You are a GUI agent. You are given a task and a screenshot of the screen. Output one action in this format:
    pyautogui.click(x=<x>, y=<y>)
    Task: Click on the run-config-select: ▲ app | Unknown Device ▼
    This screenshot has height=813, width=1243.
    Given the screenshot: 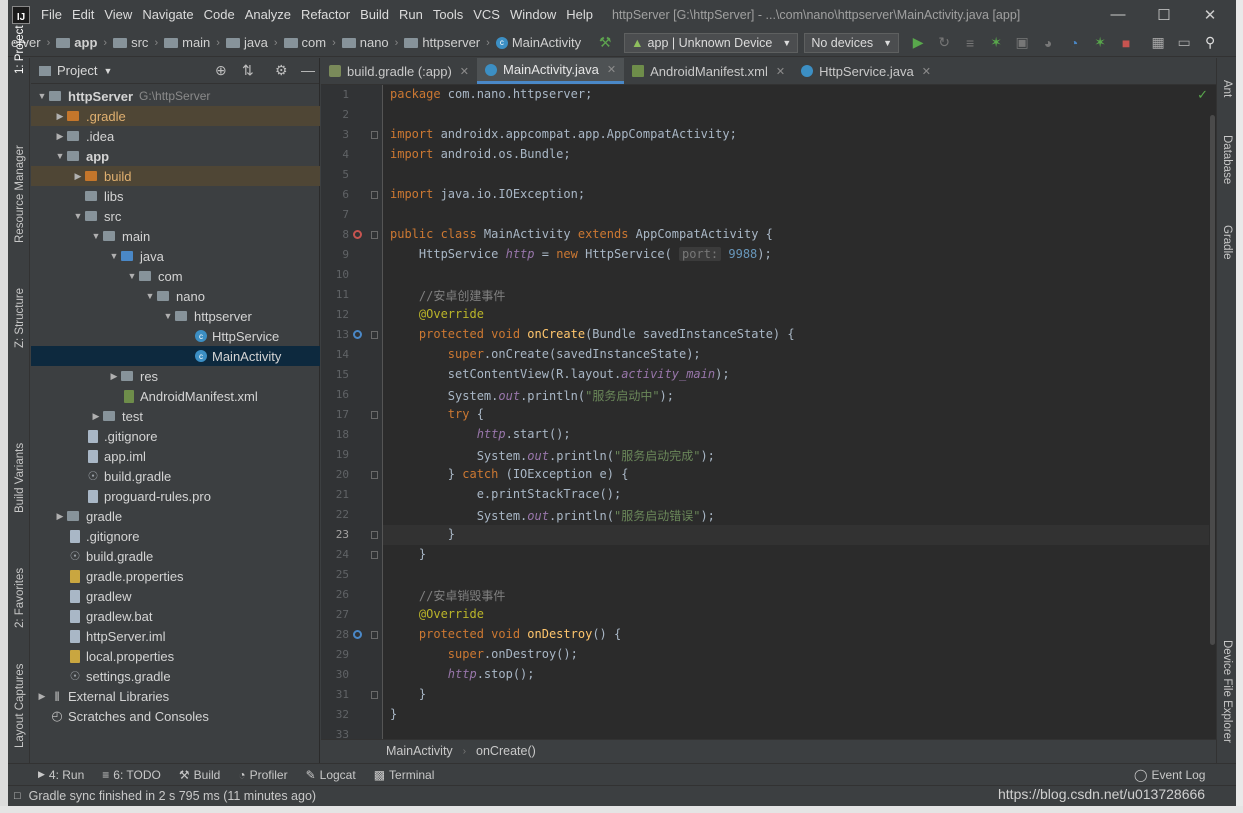 What is the action you would take?
    pyautogui.click(x=711, y=42)
    